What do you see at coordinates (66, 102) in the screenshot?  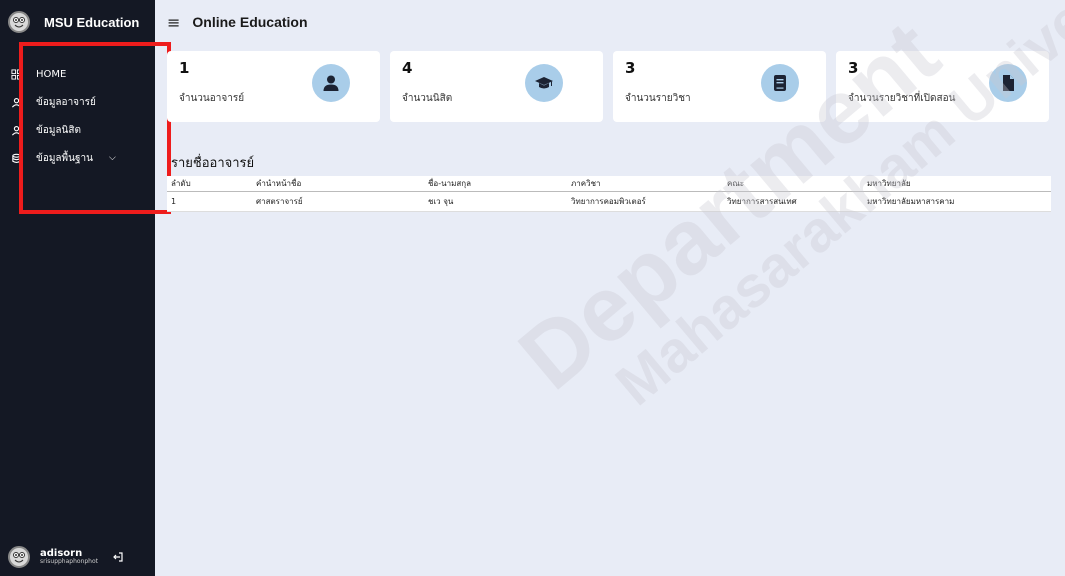 I see `sidebar-item-label: ข้อมูลอาจารย์` at bounding box center [66, 102].